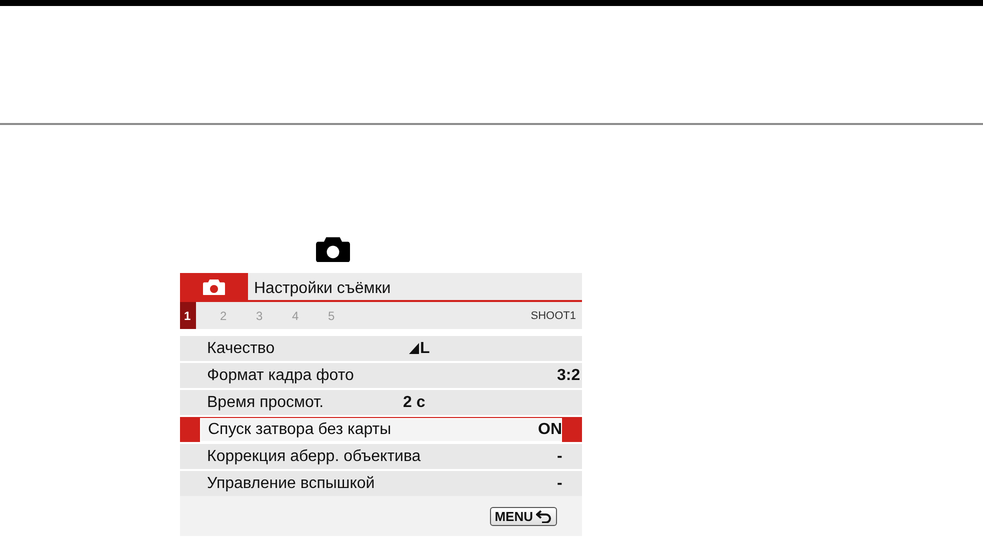 This screenshot has height=544, width=983. I want to click on page-tab: 1, so click(188, 315).